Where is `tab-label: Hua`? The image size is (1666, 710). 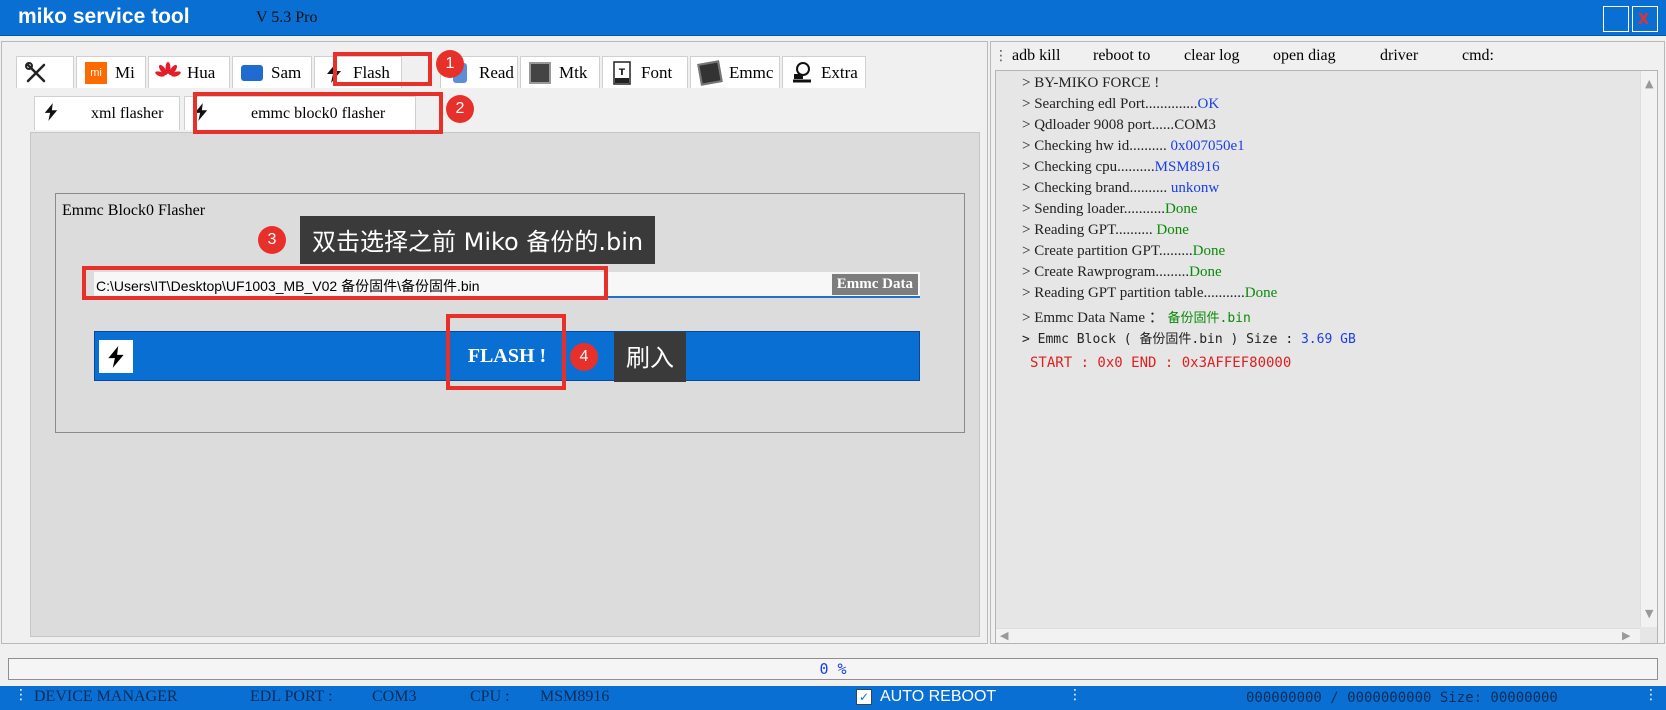 tab-label: Hua is located at coordinates (201, 72).